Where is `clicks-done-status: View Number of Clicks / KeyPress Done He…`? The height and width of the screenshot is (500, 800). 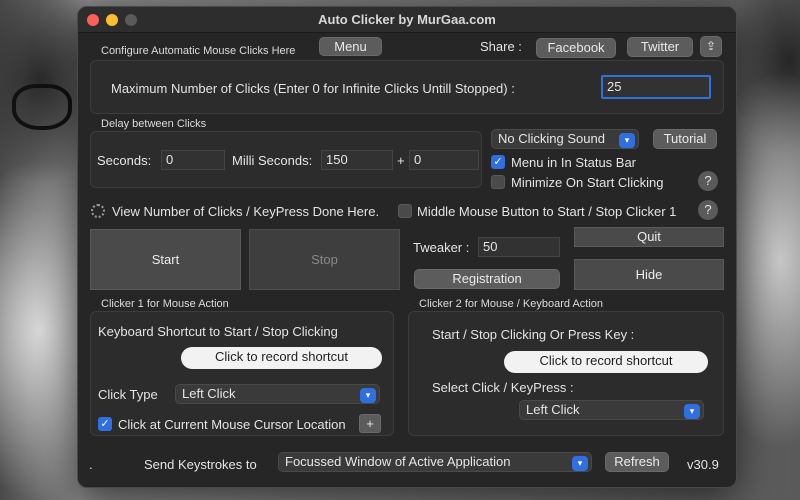
clicks-done-status: View Number of Clicks / KeyPress Done He… is located at coordinates (246, 211).